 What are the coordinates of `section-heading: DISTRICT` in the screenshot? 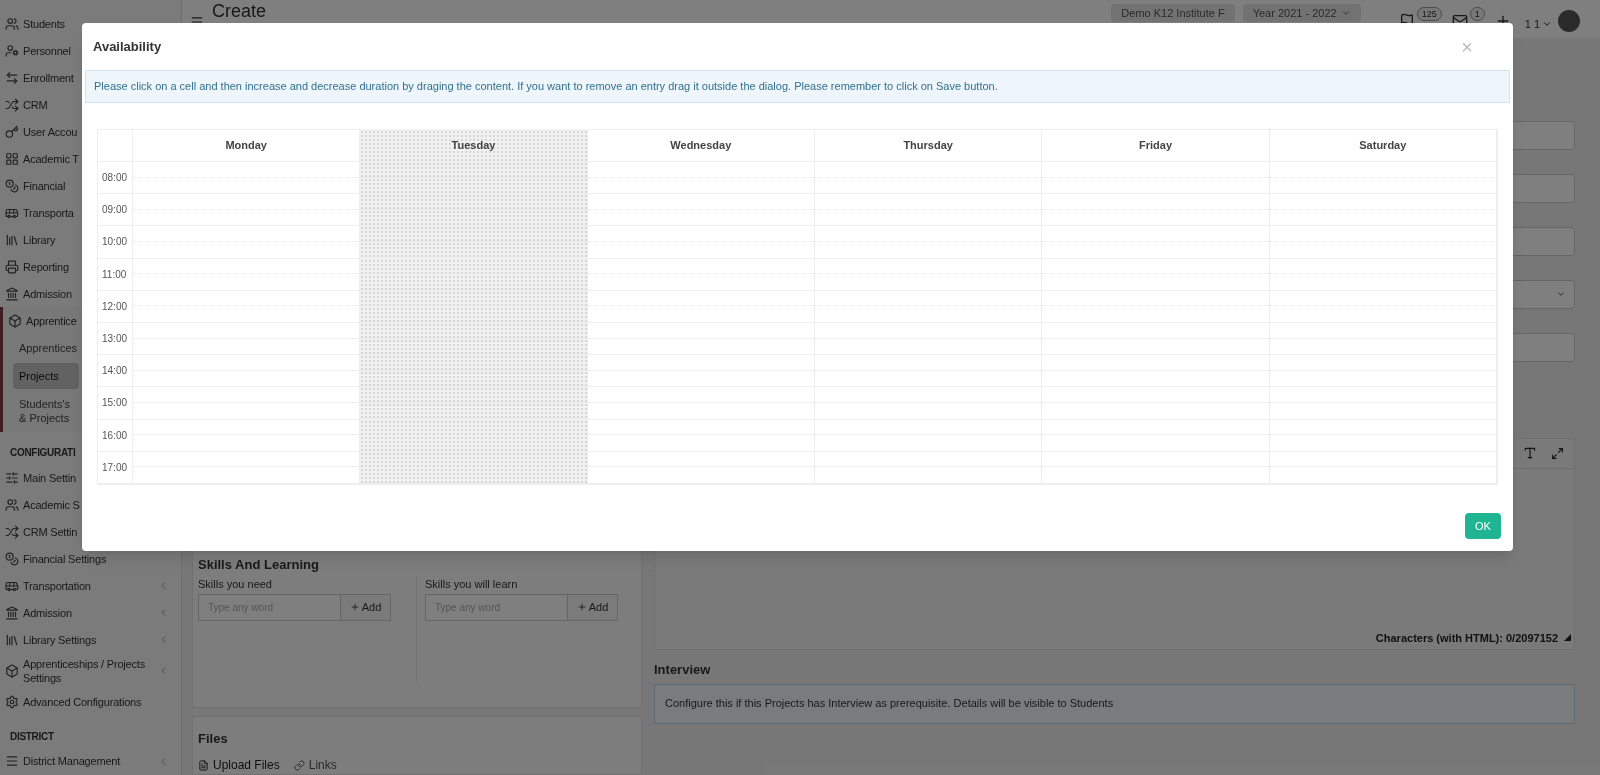 It's located at (32, 737).